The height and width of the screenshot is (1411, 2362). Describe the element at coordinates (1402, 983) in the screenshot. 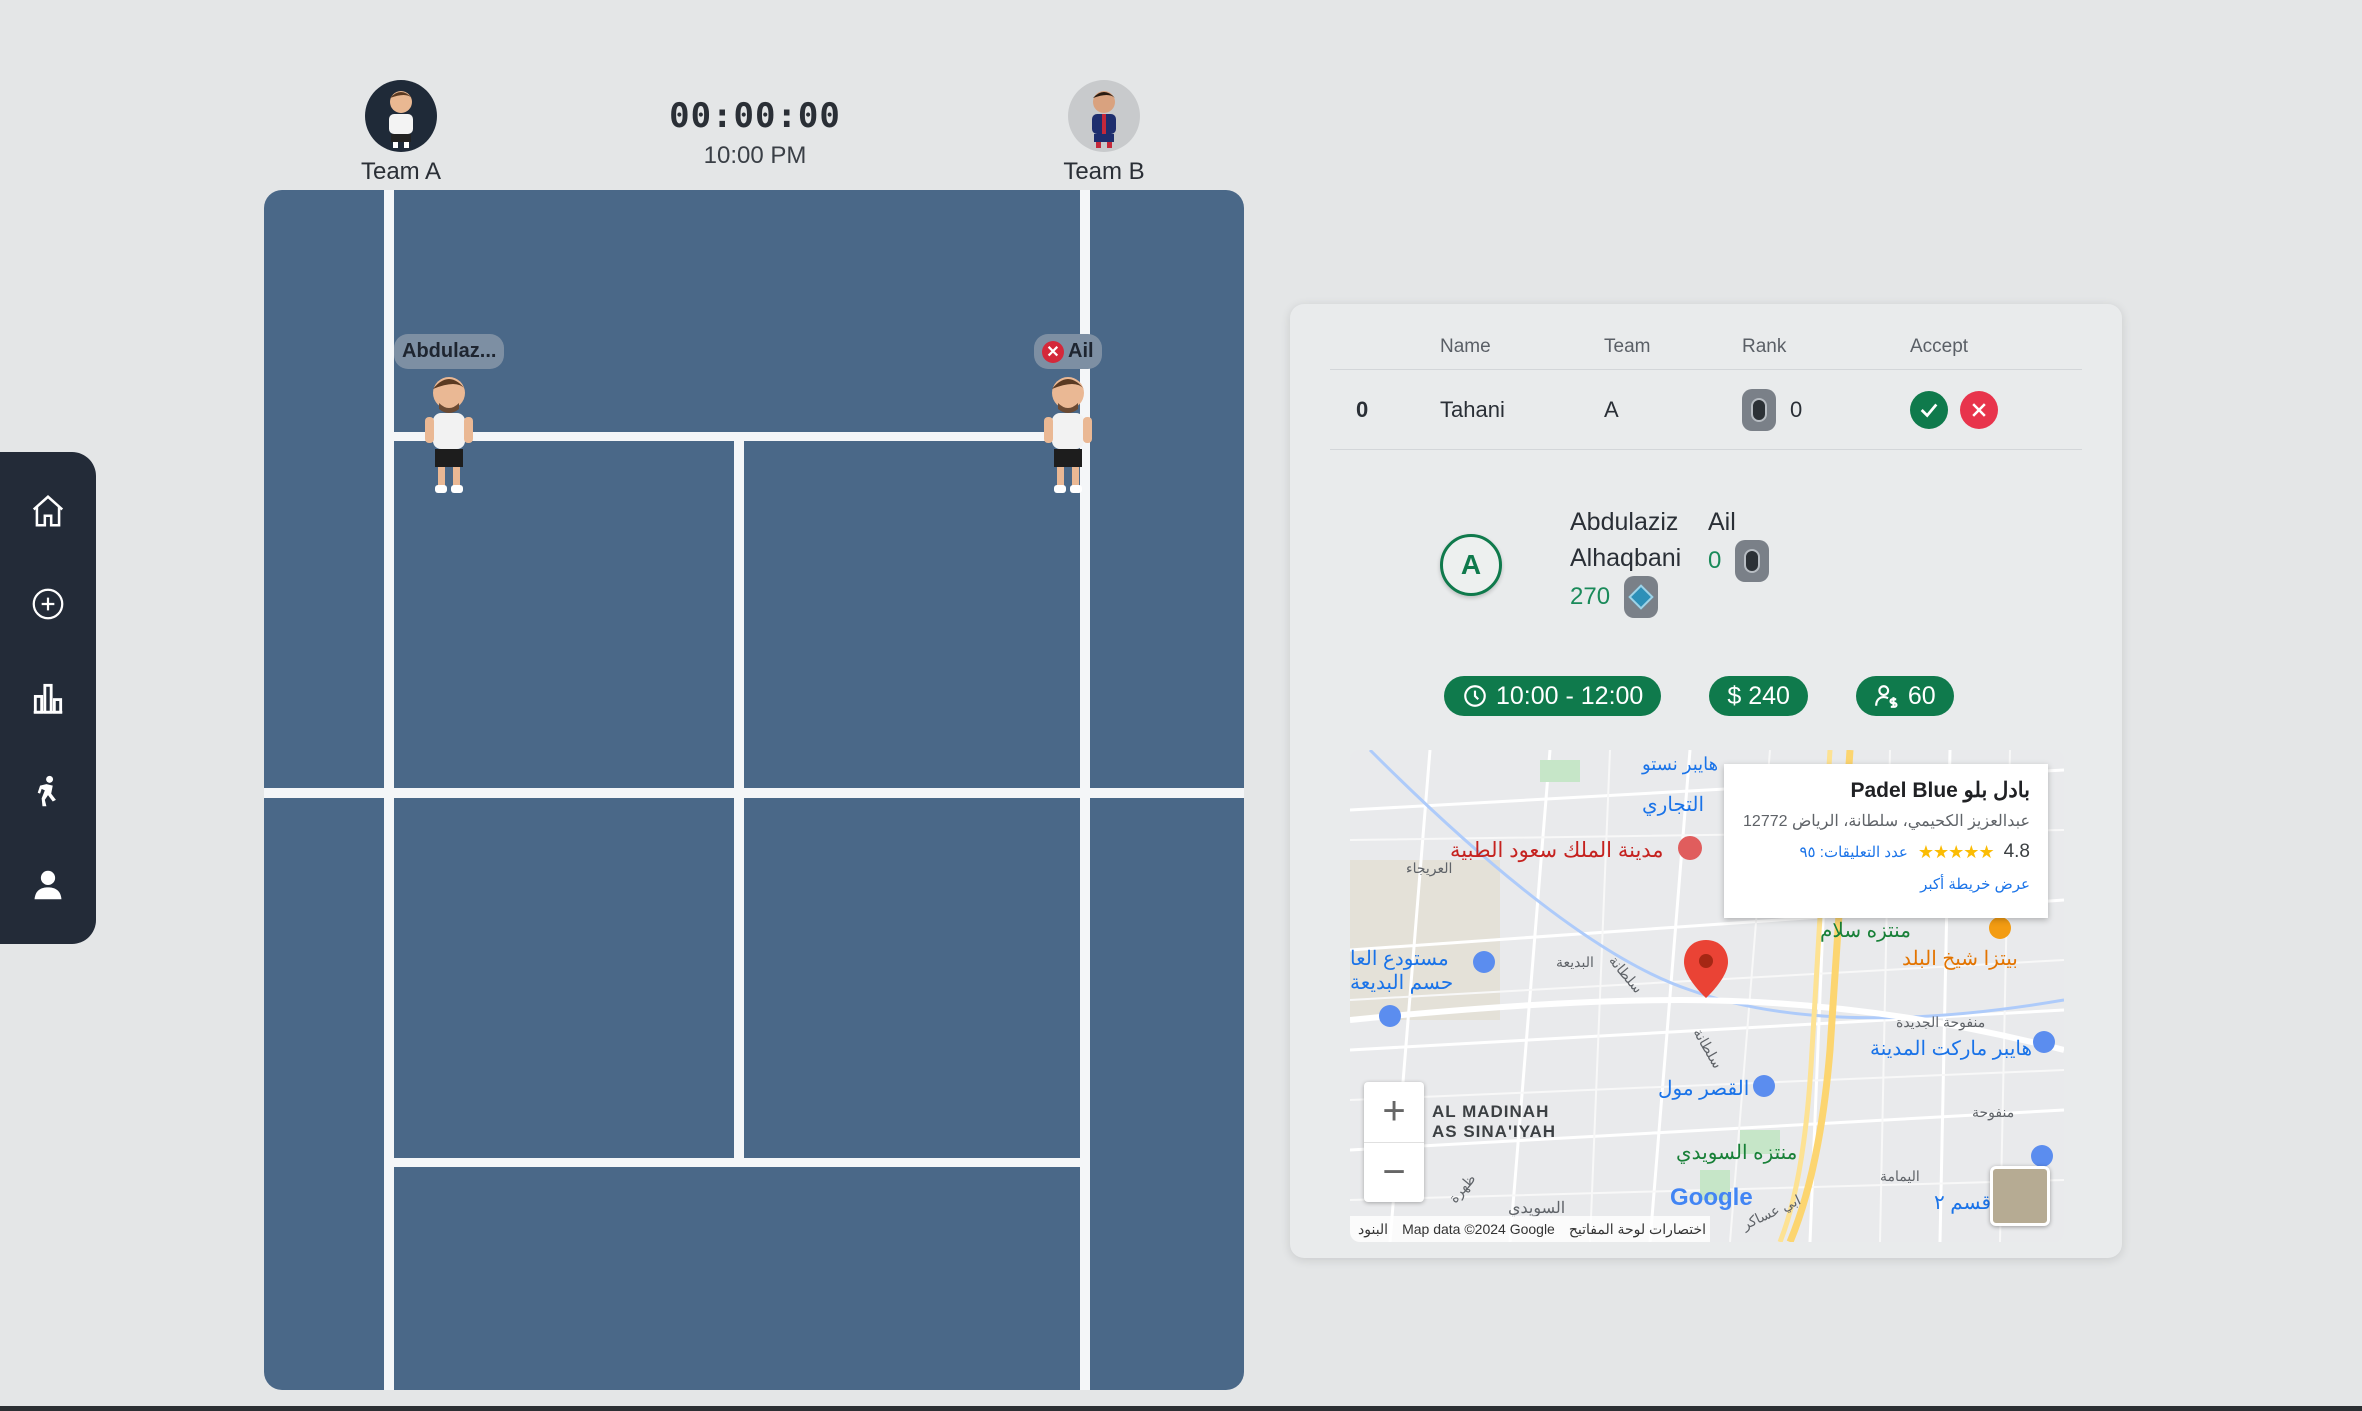

I see `map-label-hasm: حسم البديعة` at that location.